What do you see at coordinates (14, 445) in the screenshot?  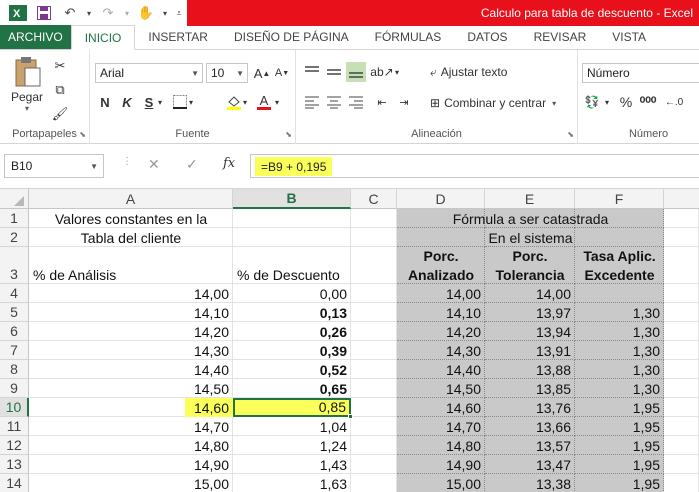 I see `row-header-12: 12` at bounding box center [14, 445].